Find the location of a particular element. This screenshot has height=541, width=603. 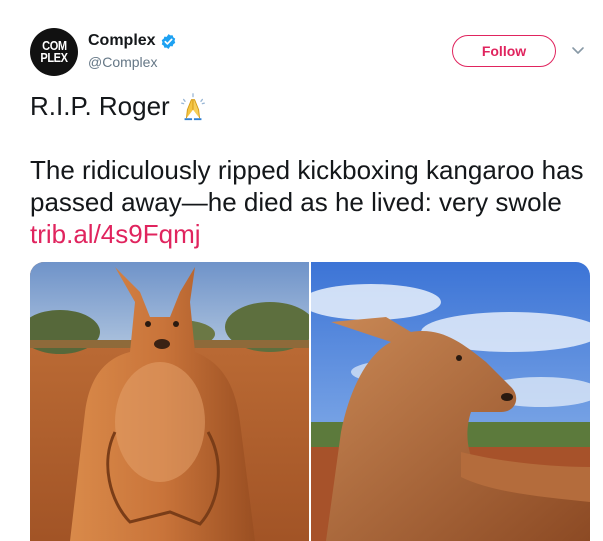

tweet-line1: R.I.P. Roger is located at coordinates (310, 106).